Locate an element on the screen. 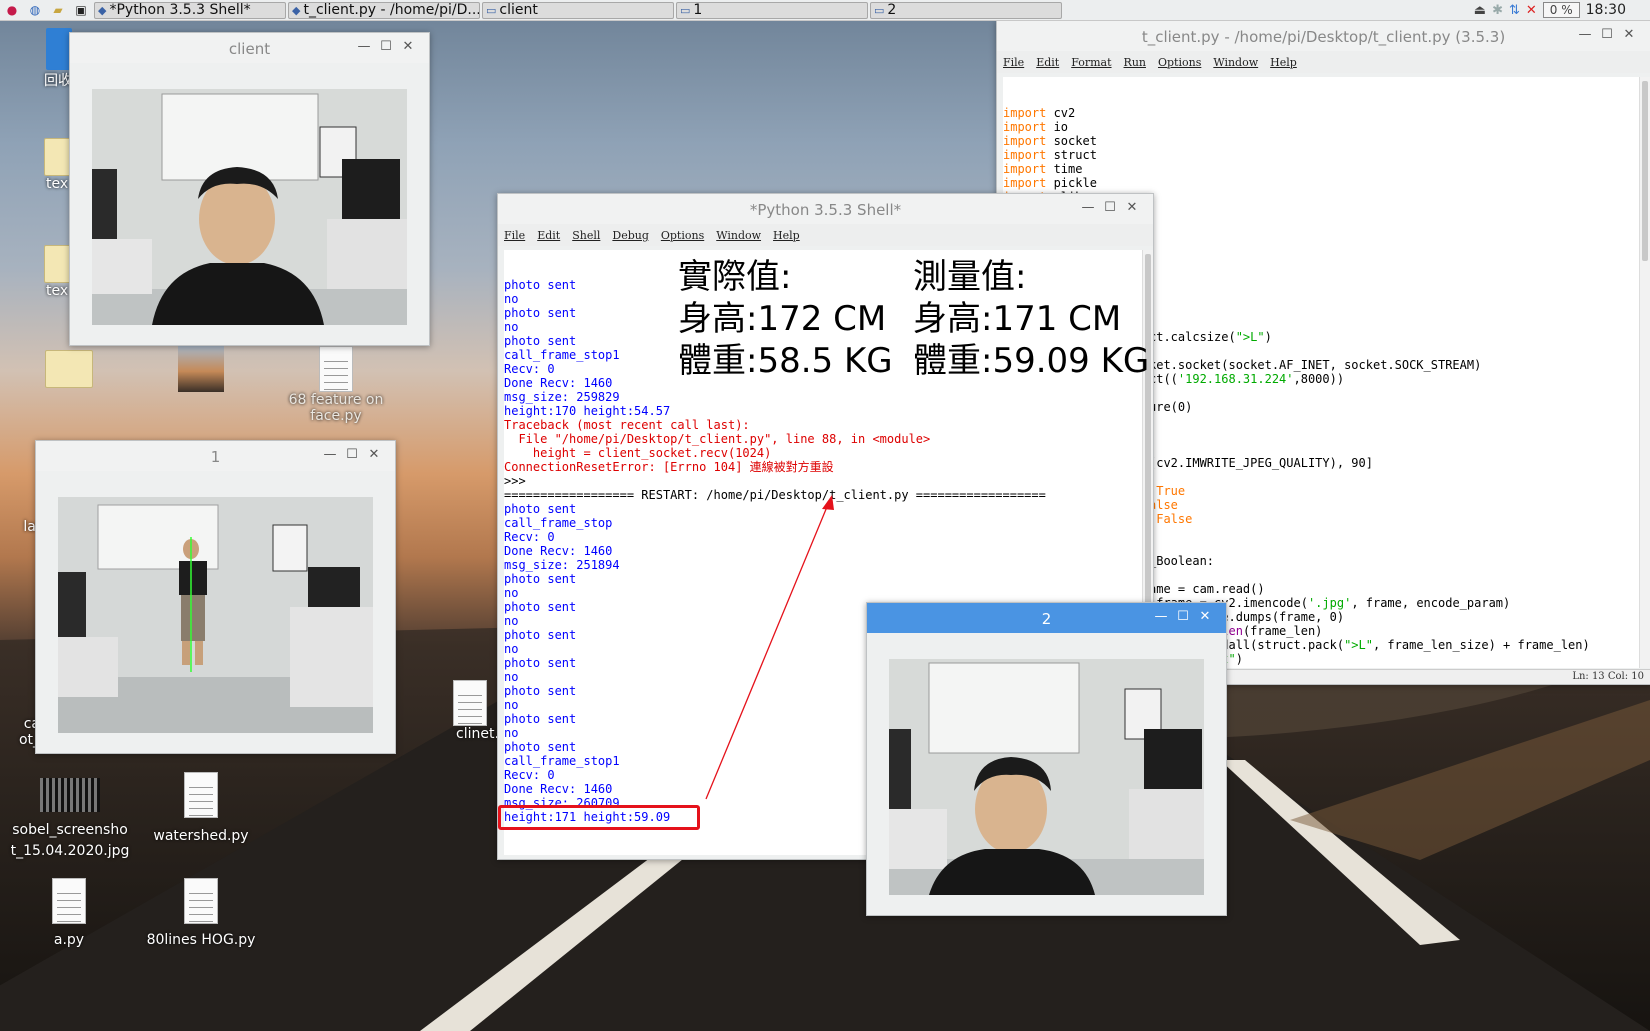 The height and width of the screenshot is (1031, 1650). module-name: cv2 is located at coordinates (1061, 113).